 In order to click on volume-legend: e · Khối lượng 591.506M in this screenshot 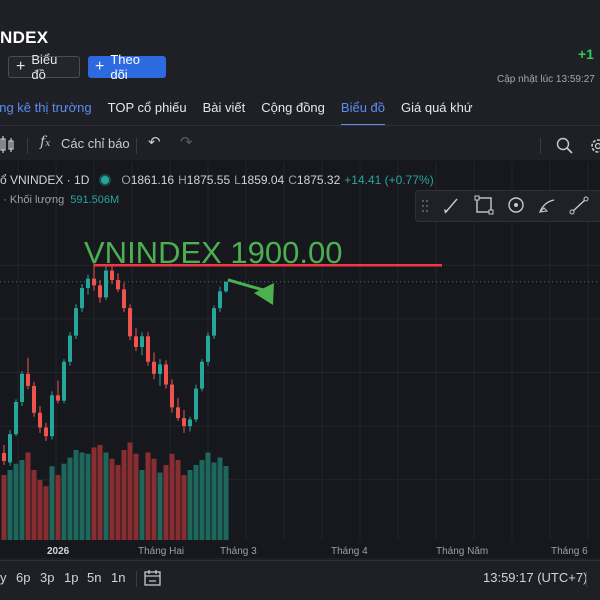, I will do `click(59, 200)`.